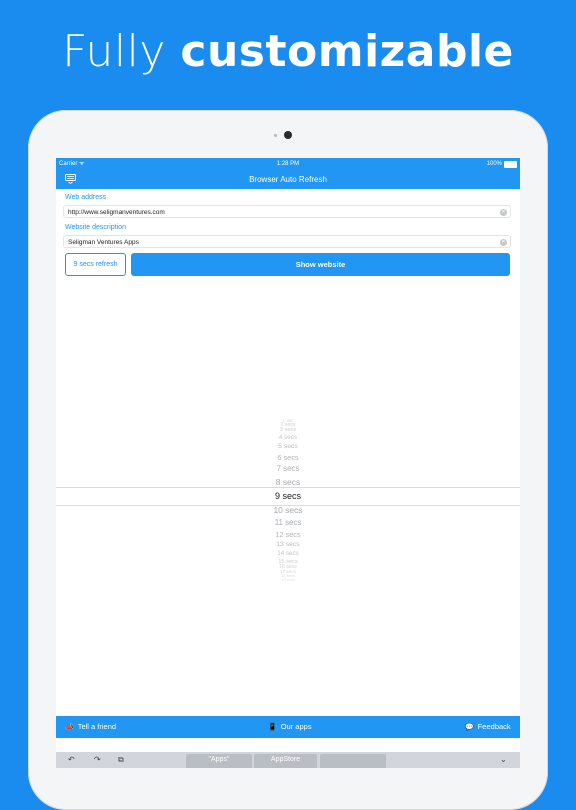  What do you see at coordinates (116, 212) in the screenshot?
I see `web-address-value: http://www.seligmanventures.com` at bounding box center [116, 212].